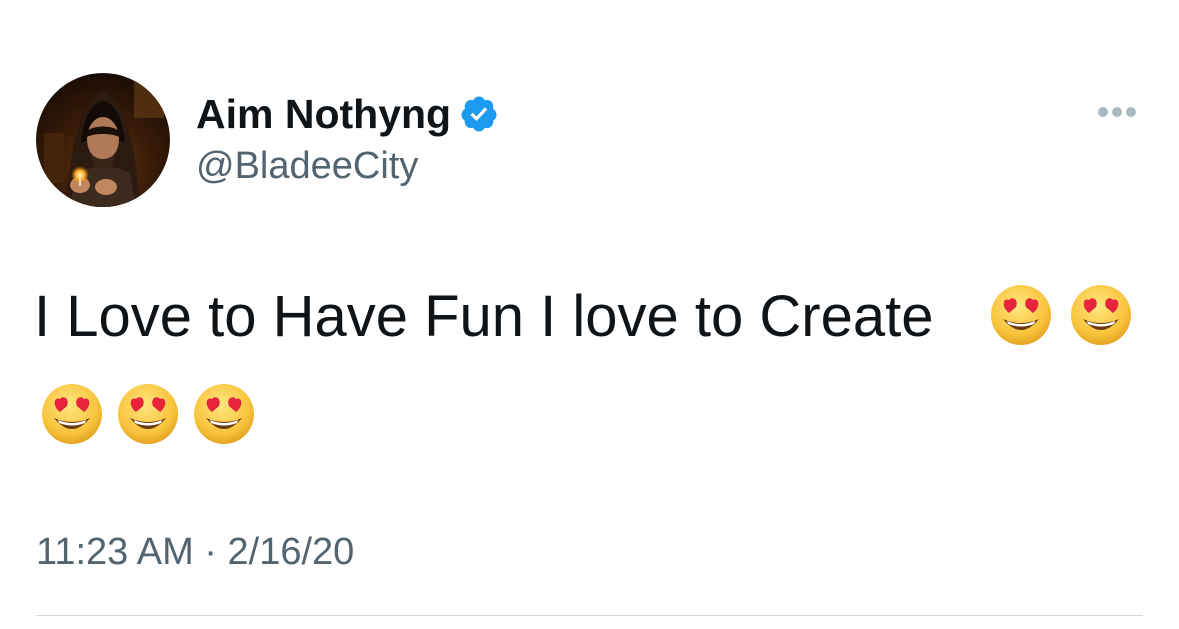 The height and width of the screenshot is (629, 1179). Describe the element at coordinates (115, 552) in the screenshot. I see `tweet-time: 11:23 AM` at that location.